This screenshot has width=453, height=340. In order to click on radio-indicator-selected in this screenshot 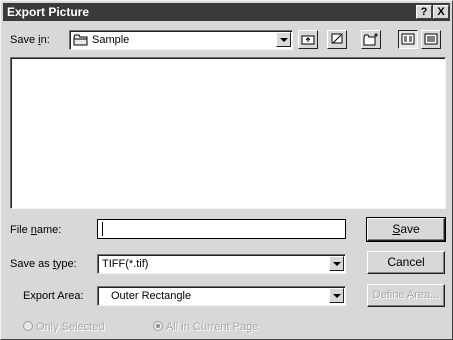, I will do `click(158, 326)`.